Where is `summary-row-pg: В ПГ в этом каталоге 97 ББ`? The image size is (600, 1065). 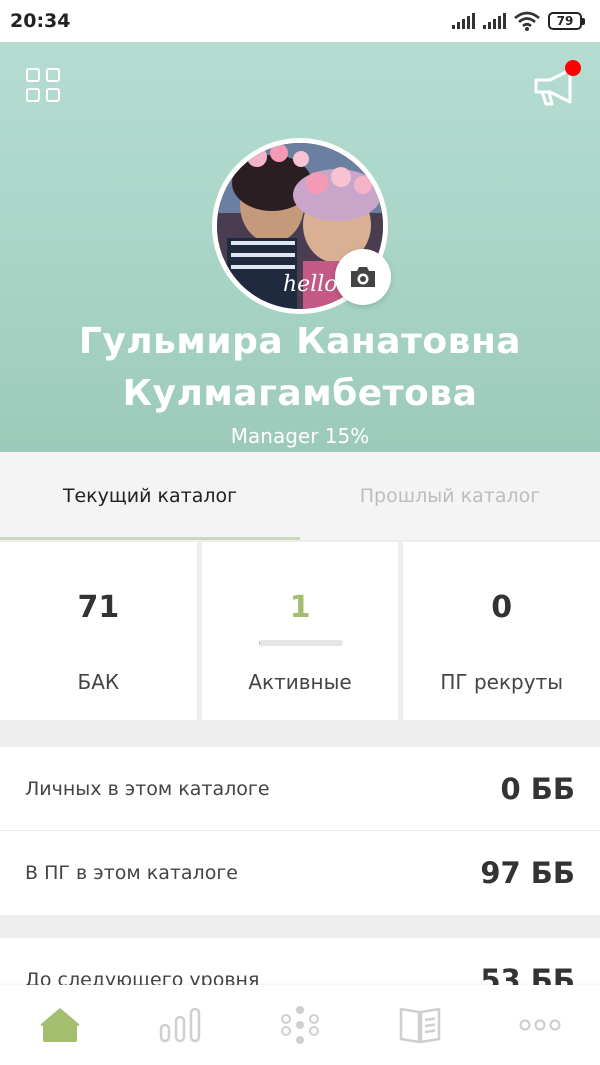
summary-row-pg: В ПГ в этом каталоге 97 ББ is located at coordinates (300, 873).